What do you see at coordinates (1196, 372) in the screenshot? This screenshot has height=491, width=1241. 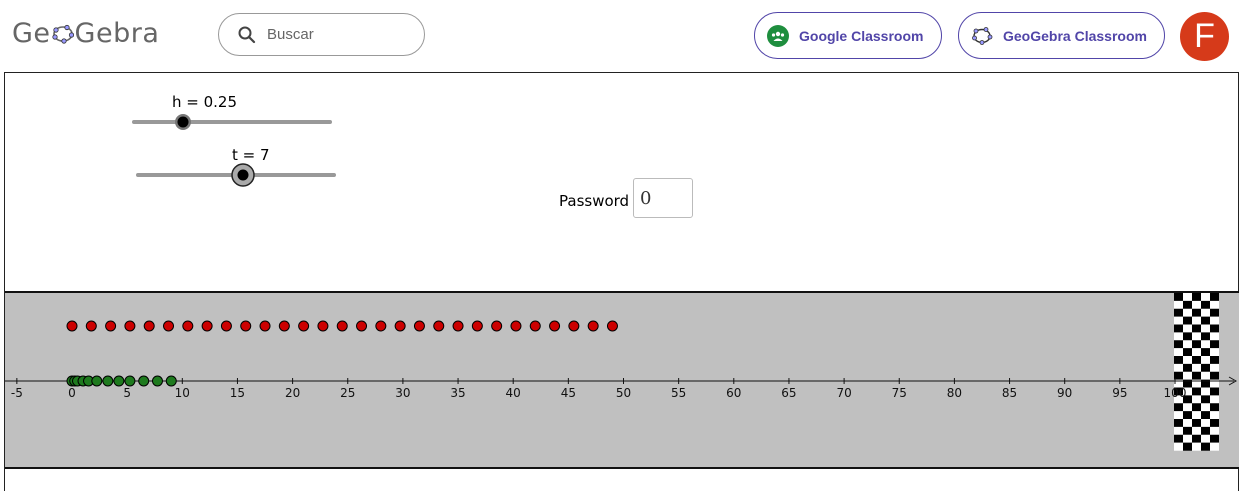 I see `finish-flag` at bounding box center [1196, 372].